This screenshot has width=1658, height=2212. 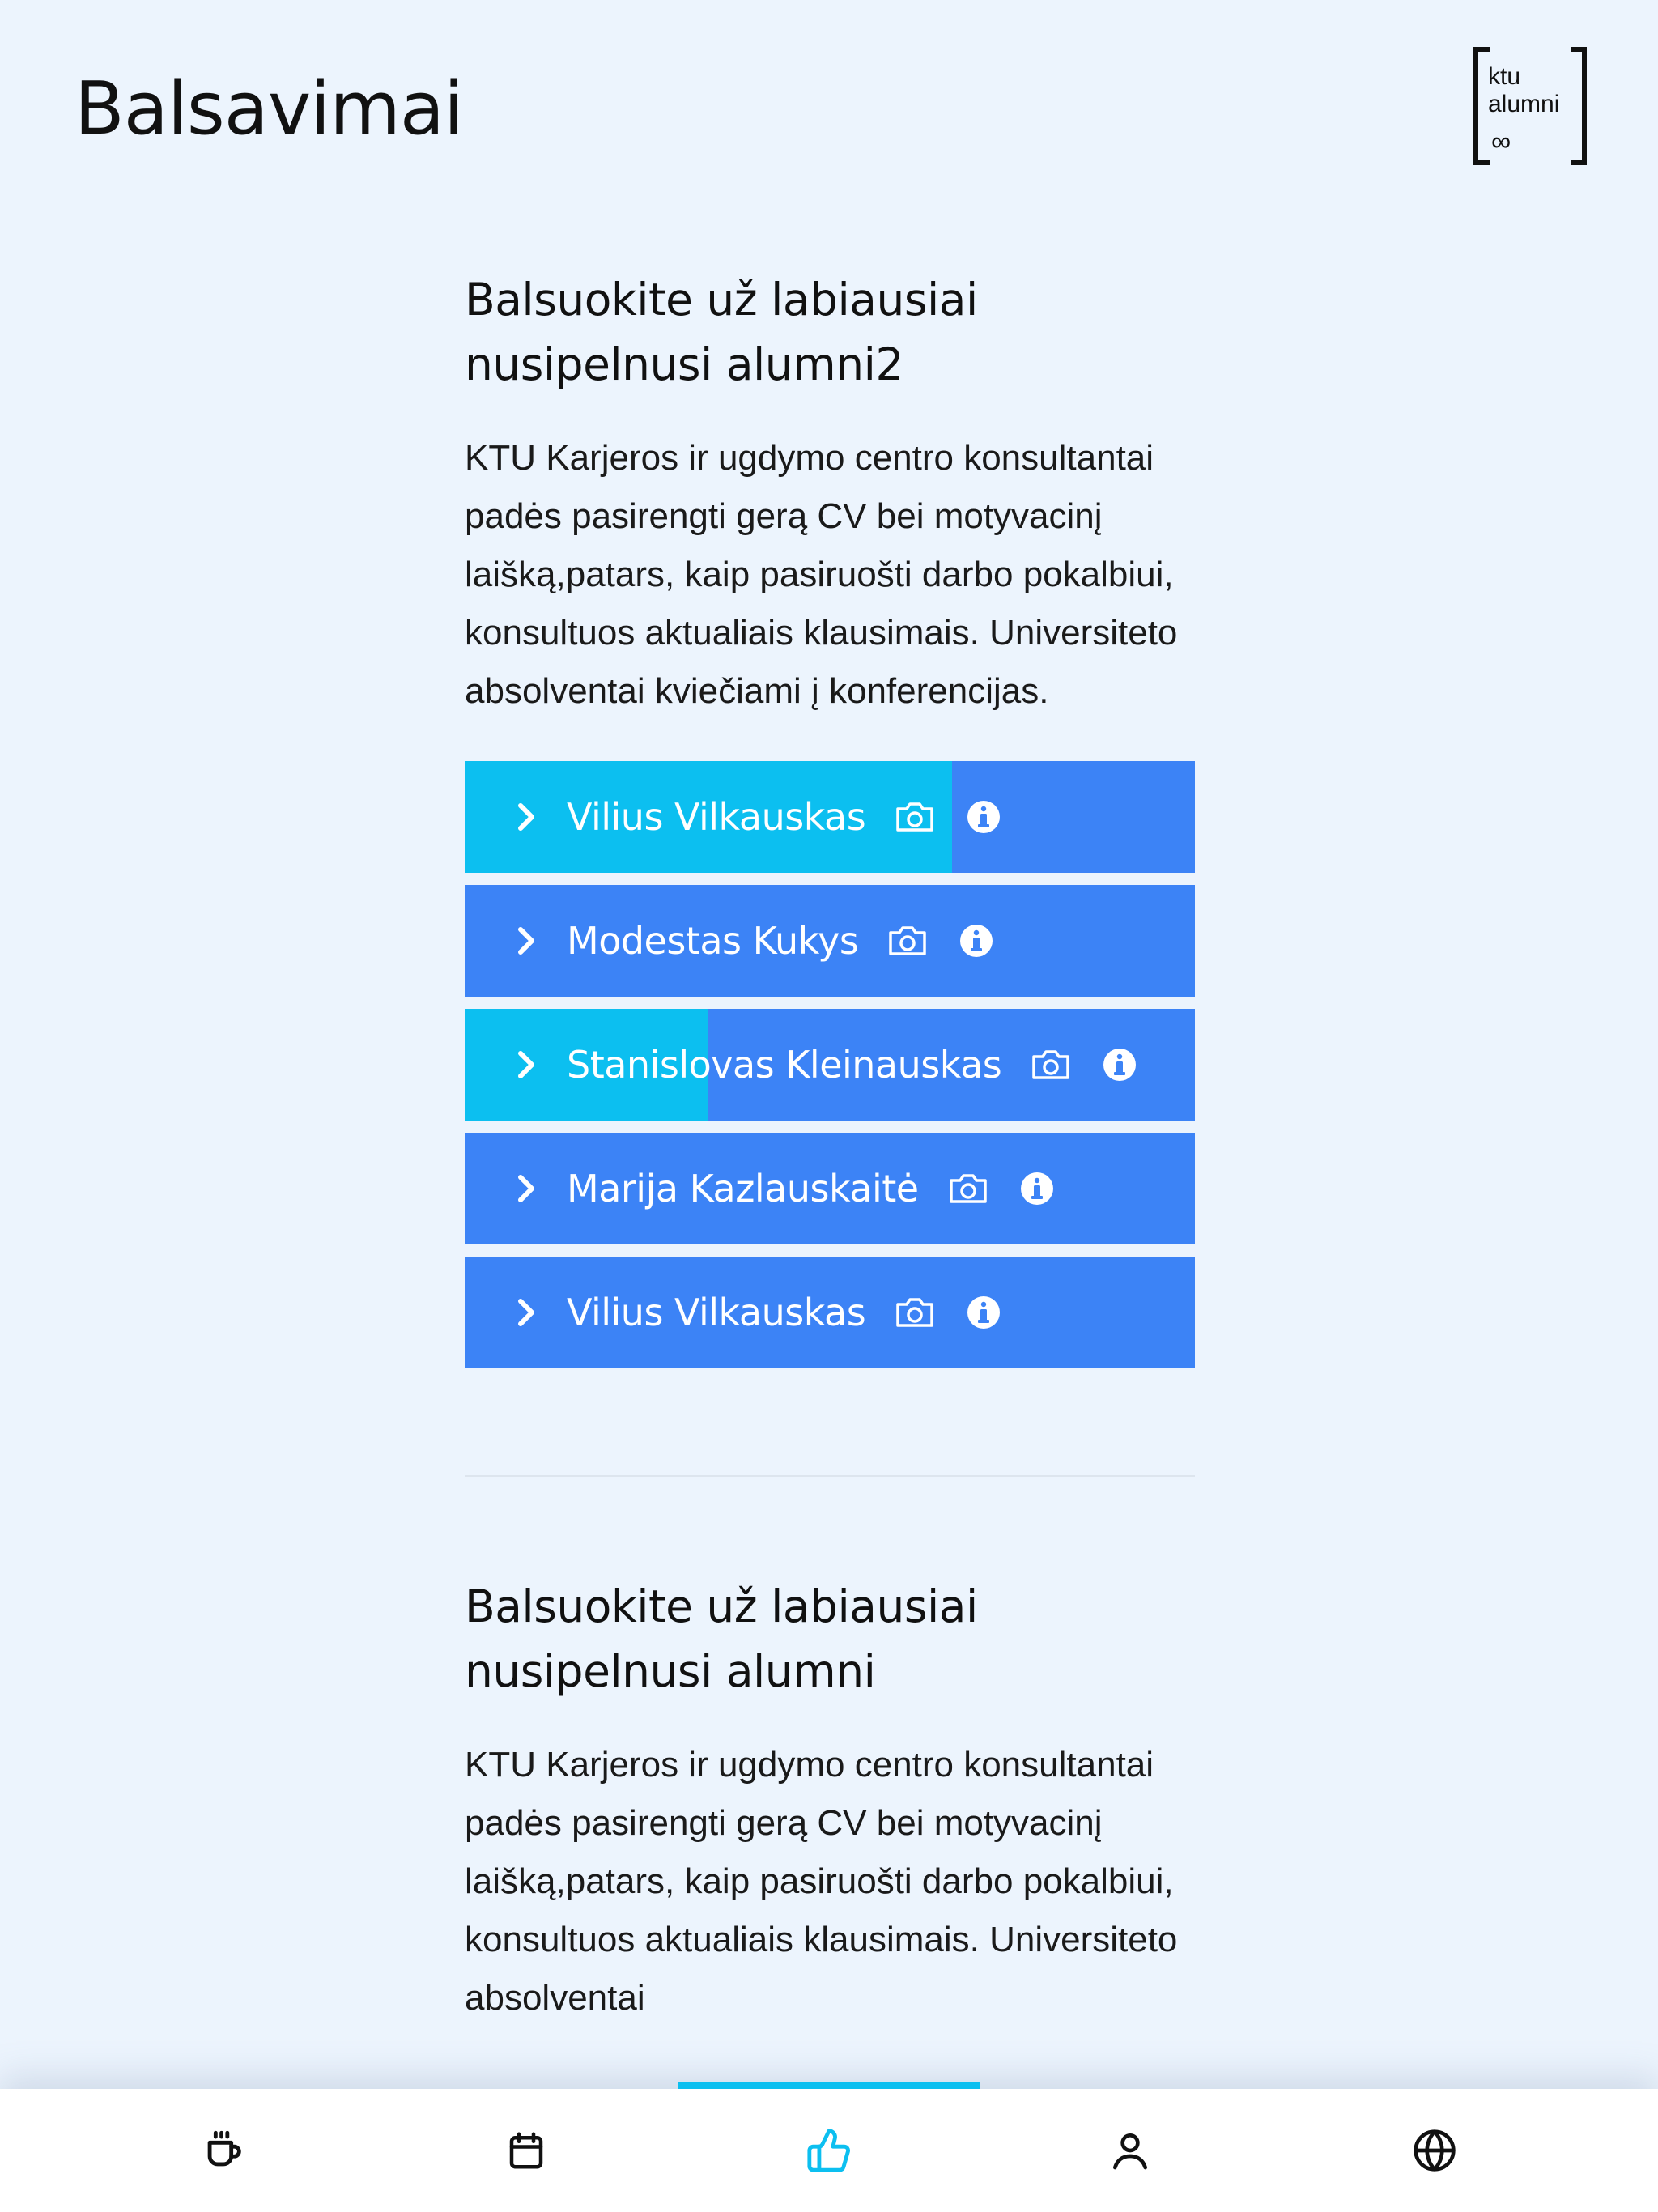 I want to click on page-title: Balsavimai, so click(x=269, y=109).